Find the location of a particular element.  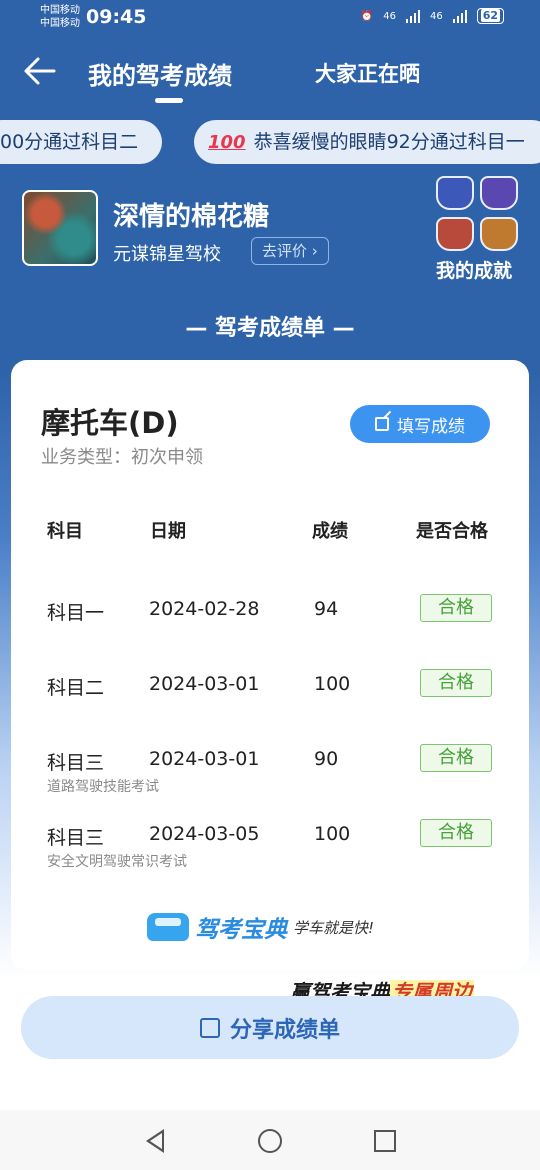

fill-score-button: 填写成绩 is located at coordinates (420, 424).